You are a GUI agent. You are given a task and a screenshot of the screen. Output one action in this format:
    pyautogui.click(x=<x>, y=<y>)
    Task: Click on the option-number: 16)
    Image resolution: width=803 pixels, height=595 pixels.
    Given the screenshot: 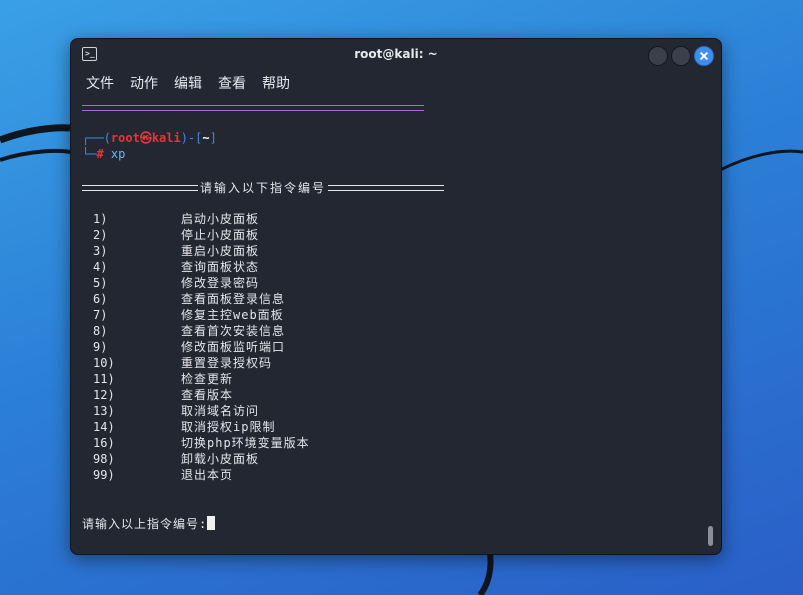 What is the action you would take?
    pyautogui.click(x=104, y=443)
    